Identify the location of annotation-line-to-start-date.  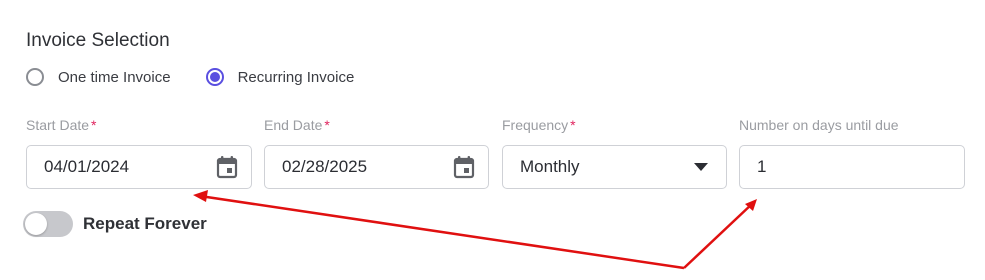
(442, 232).